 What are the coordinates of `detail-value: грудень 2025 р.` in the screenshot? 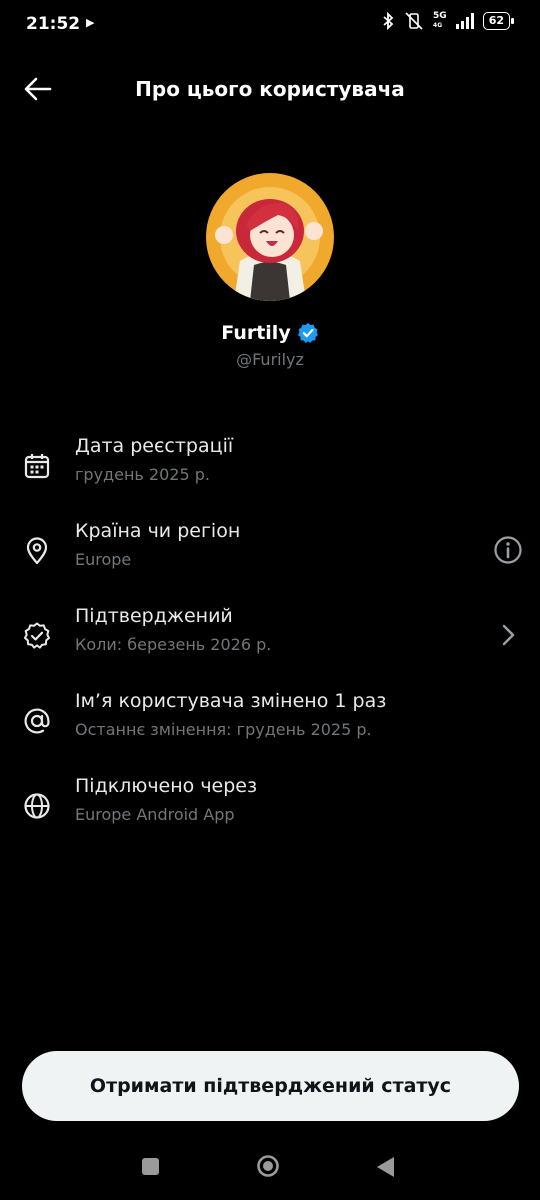 It's located at (142, 474).